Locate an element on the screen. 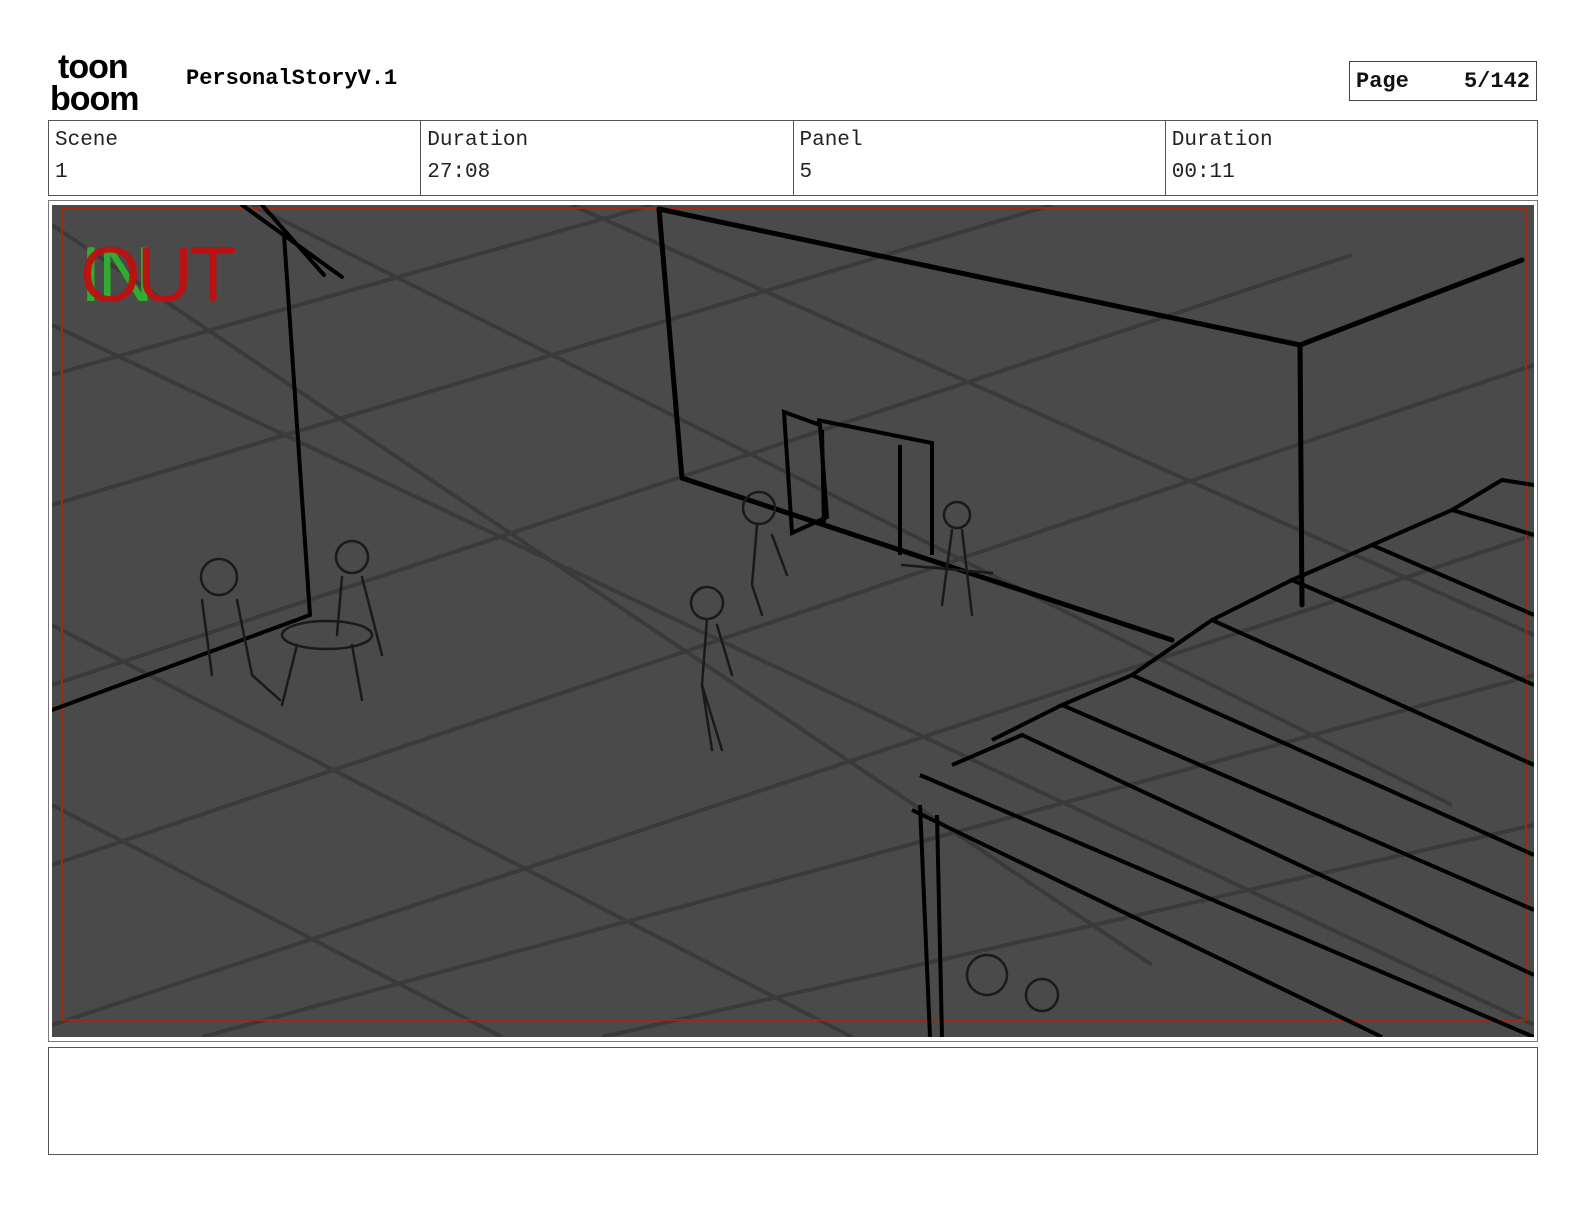 This screenshot has width=1584, height=1224. panel-notes is located at coordinates (793, 1101).